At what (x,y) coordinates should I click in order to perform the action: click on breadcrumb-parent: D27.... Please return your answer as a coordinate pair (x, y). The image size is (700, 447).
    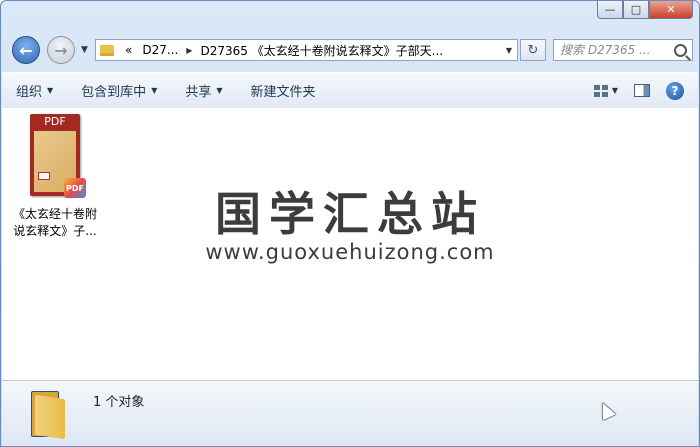
    Looking at the image, I should click on (160, 50).